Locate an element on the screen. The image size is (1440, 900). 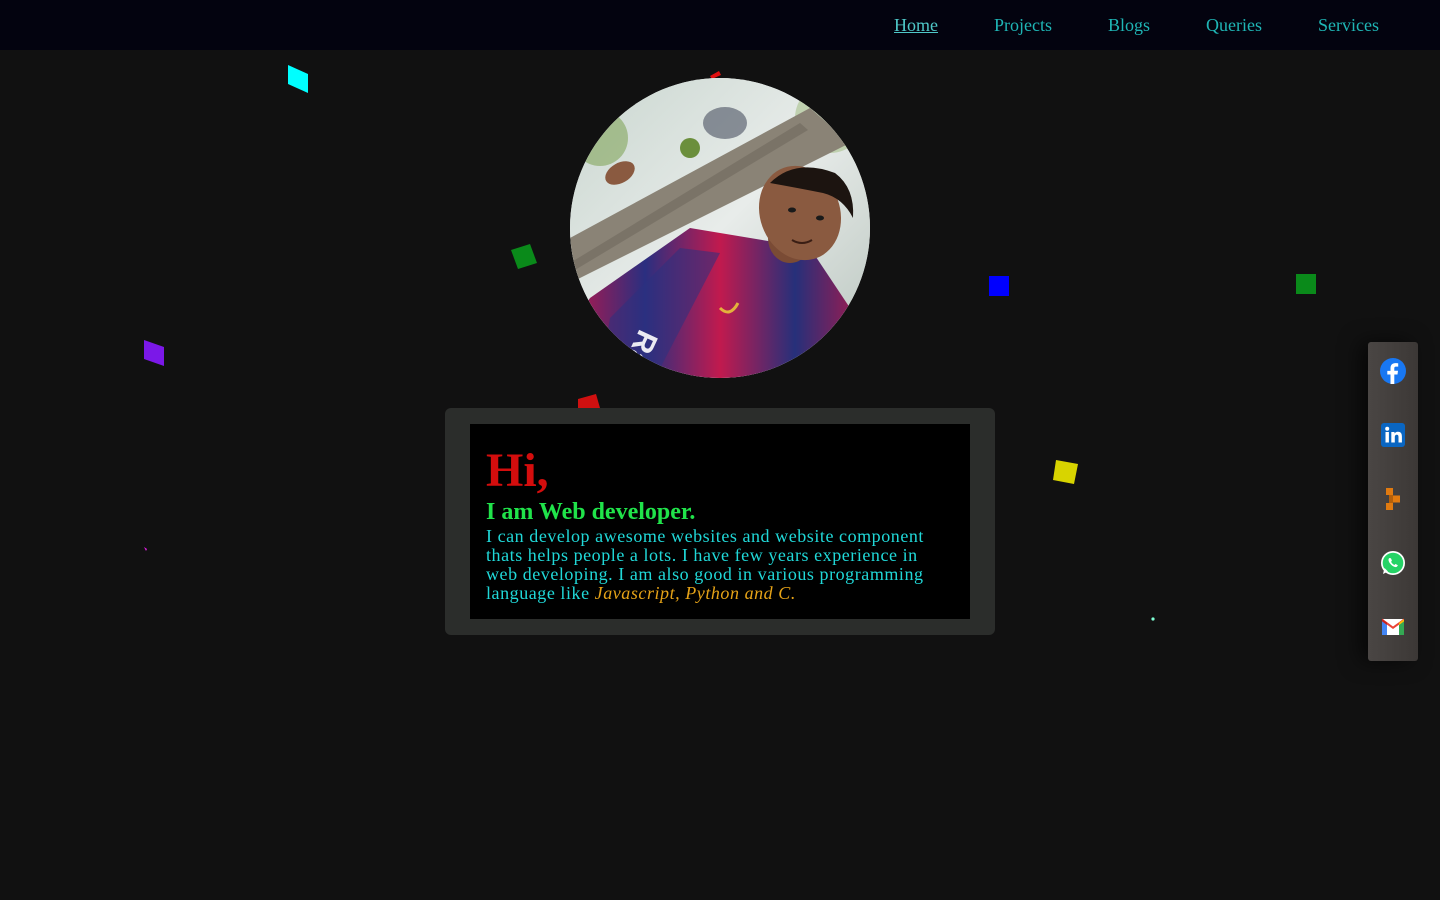
nav-services-link: Services is located at coordinates (1348, 25).